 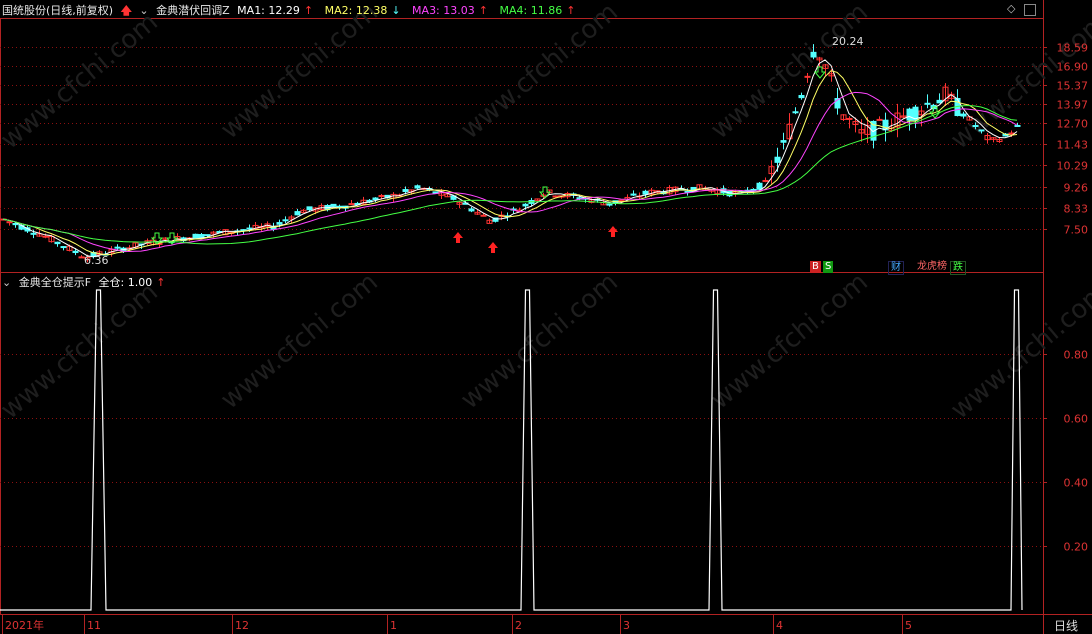 I want to click on time-axis-label: 2021年, so click(x=24, y=625).